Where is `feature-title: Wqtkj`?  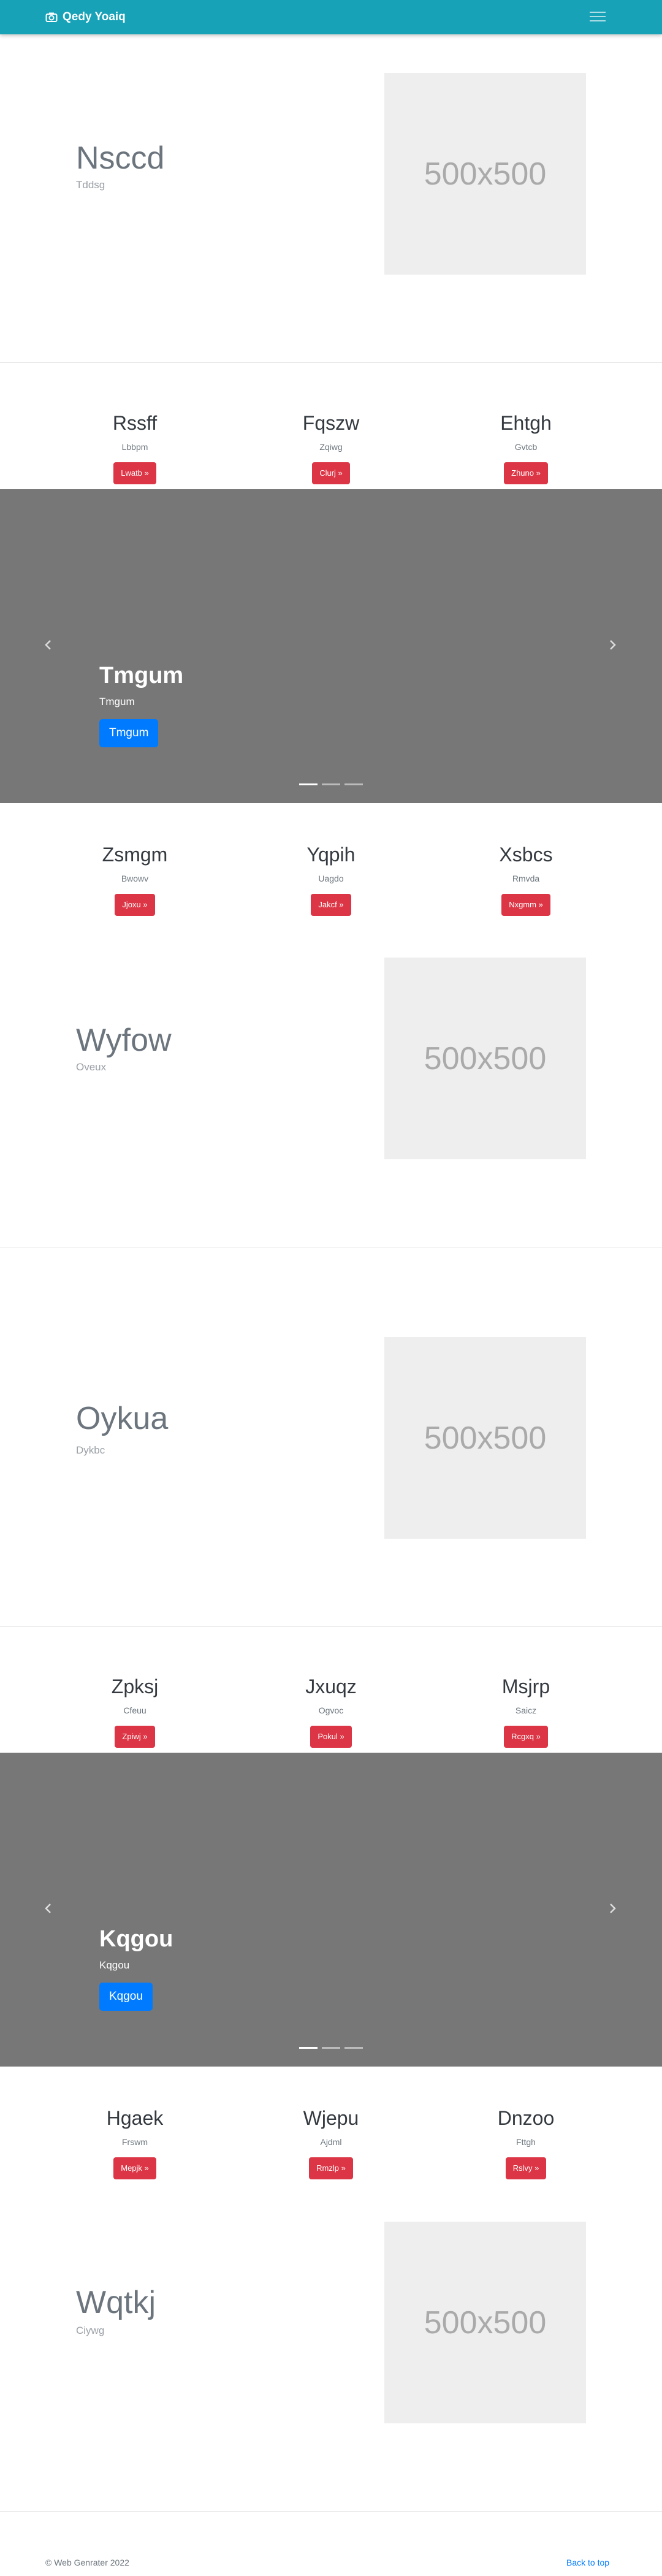 feature-title: Wqtkj is located at coordinates (116, 2302).